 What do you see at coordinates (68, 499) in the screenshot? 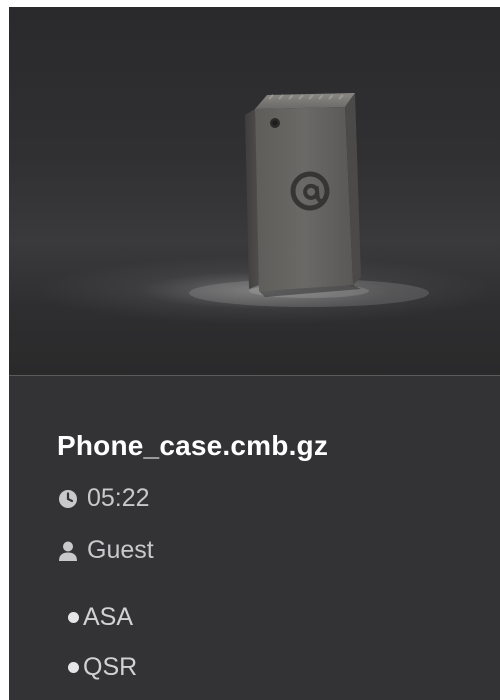
I see `clock-icon` at bounding box center [68, 499].